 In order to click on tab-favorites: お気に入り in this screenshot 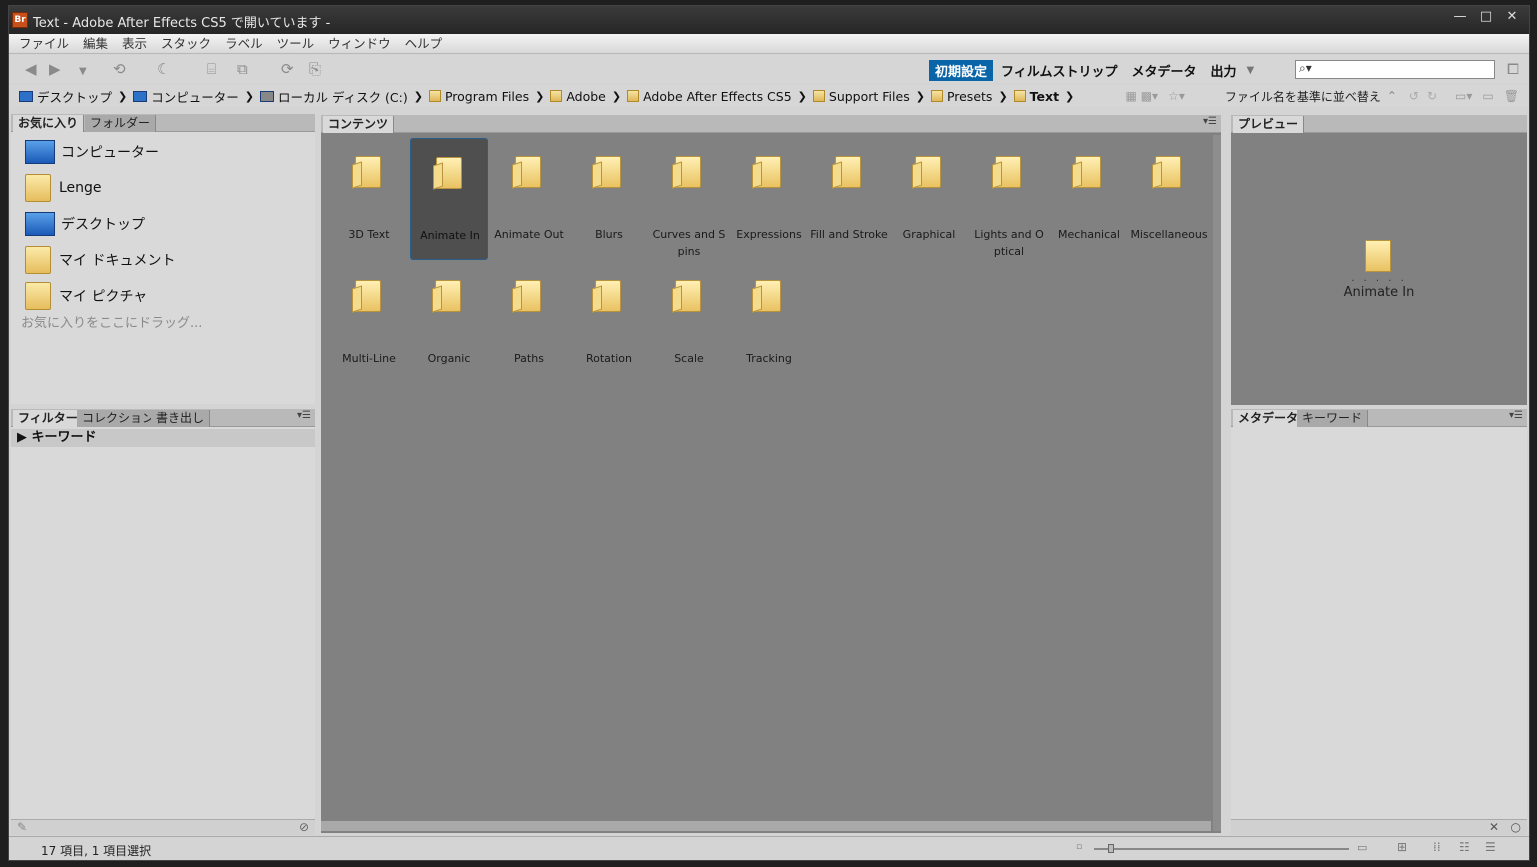, I will do `click(49, 123)`.